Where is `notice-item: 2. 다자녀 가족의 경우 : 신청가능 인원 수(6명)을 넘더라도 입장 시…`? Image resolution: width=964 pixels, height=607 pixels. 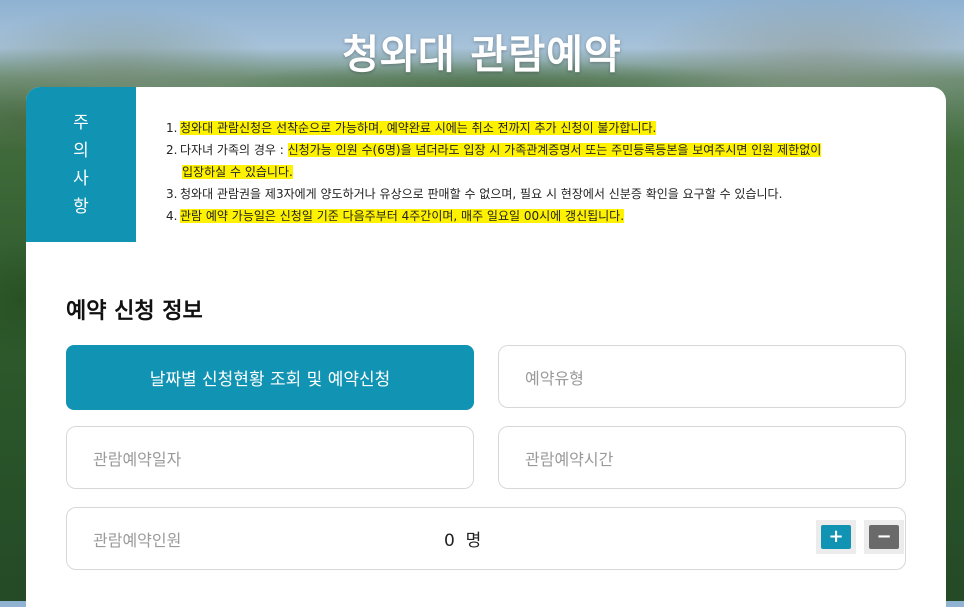
notice-item: 2. 다자녀 가족의 경우 : 신청가능 인원 수(6명)을 넘더라도 입장 시… is located at coordinates (494, 150).